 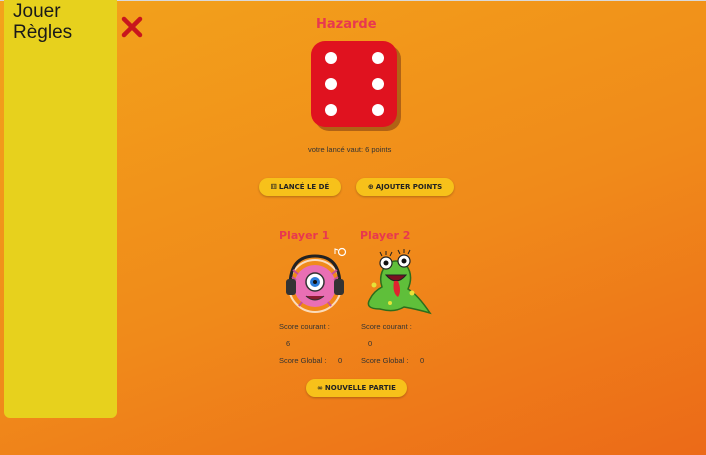 What do you see at coordinates (385, 235) in the screenshot?
I see `player-2-name: Player 2` at bounding box center [385, 235].